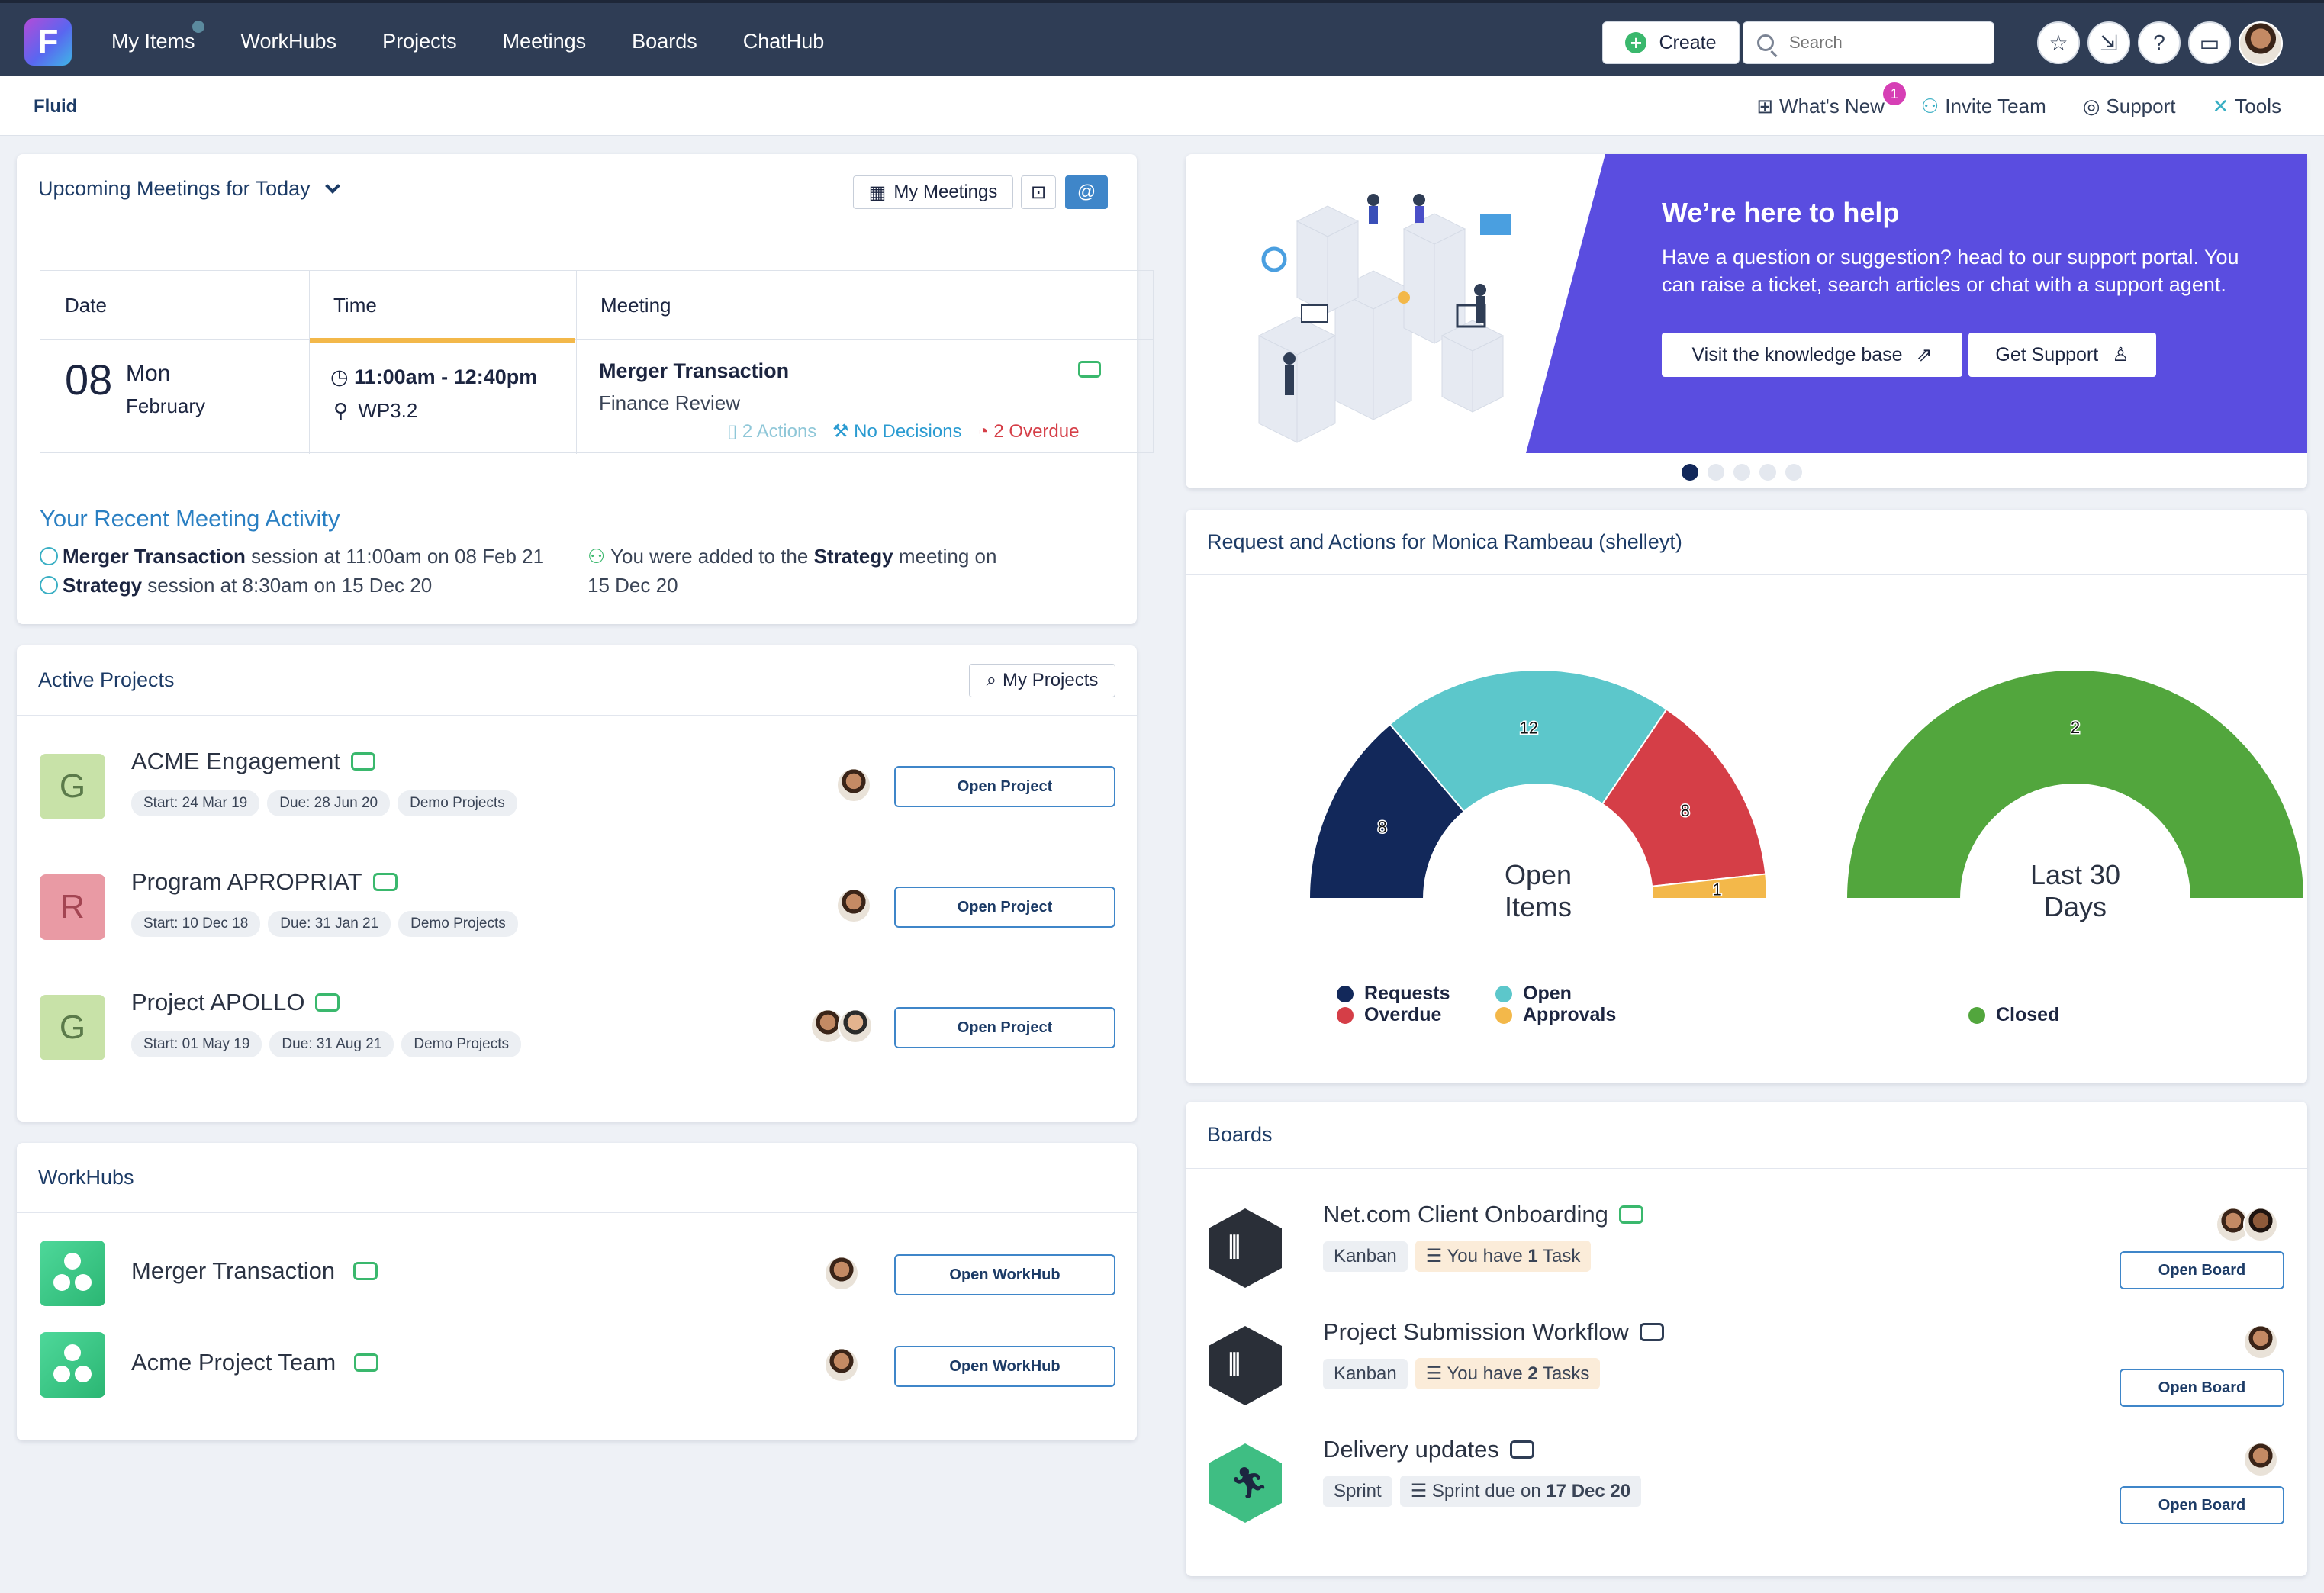  Describe the element at coordinates (457, 803) in the screenshot. I see `group-tag: Demo Projects` at that location.